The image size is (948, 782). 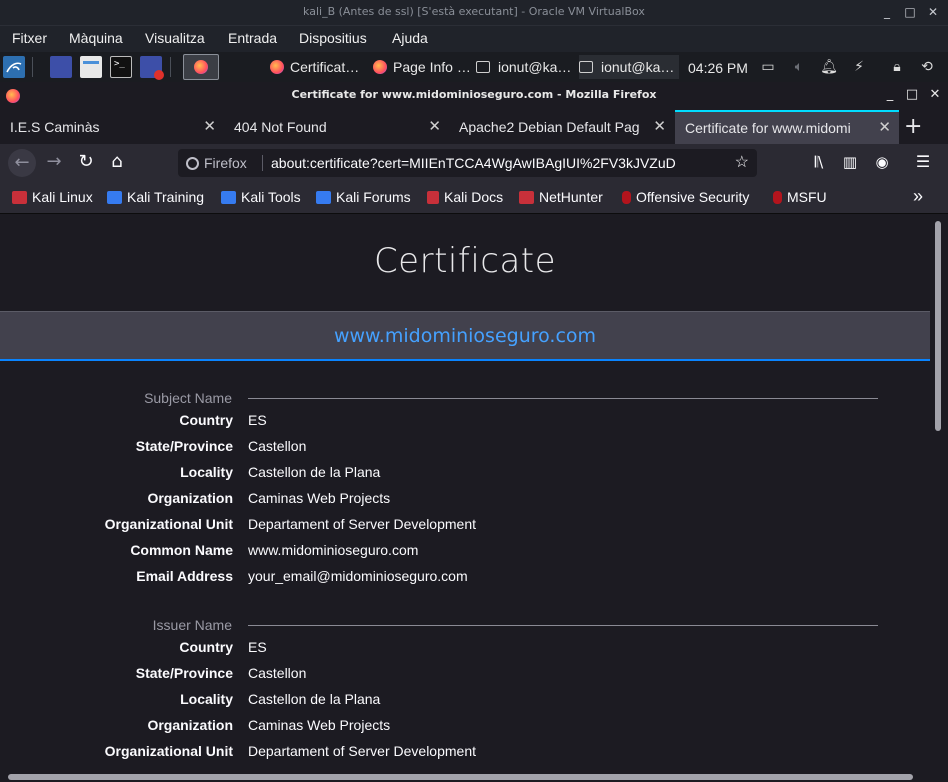 I want to click on terminal-icon, so click(x=483, y=67).